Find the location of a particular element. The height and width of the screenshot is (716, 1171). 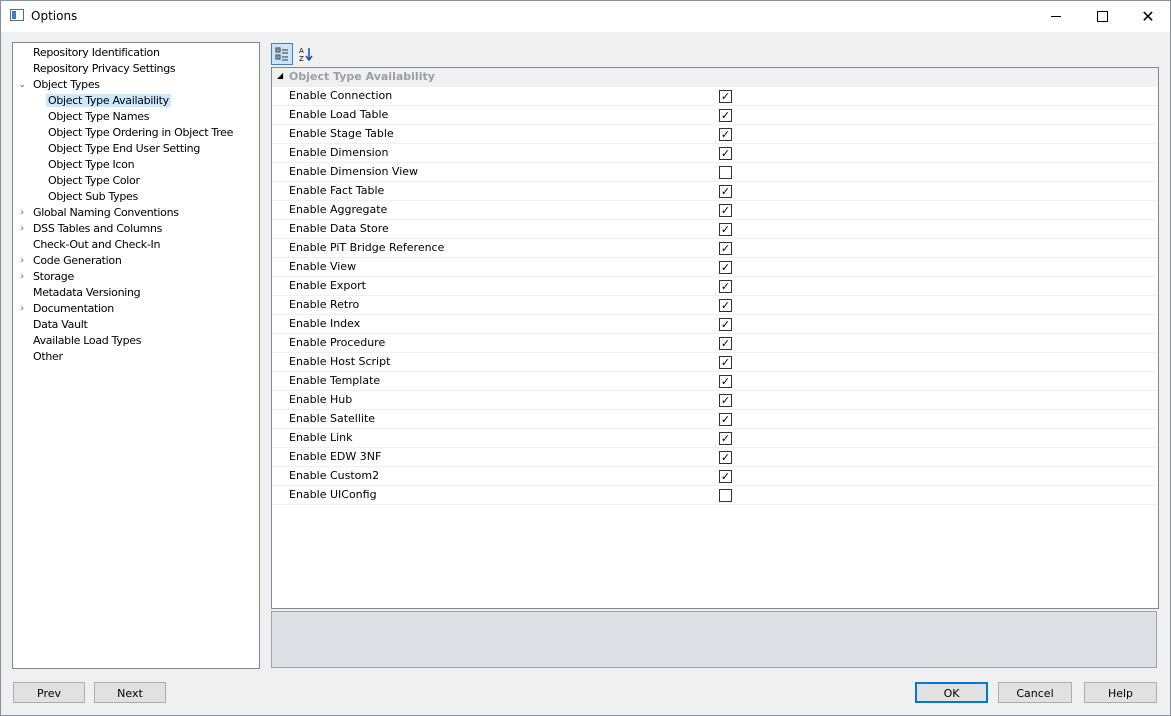

next-button: Next is located at coordinates (130, 692).